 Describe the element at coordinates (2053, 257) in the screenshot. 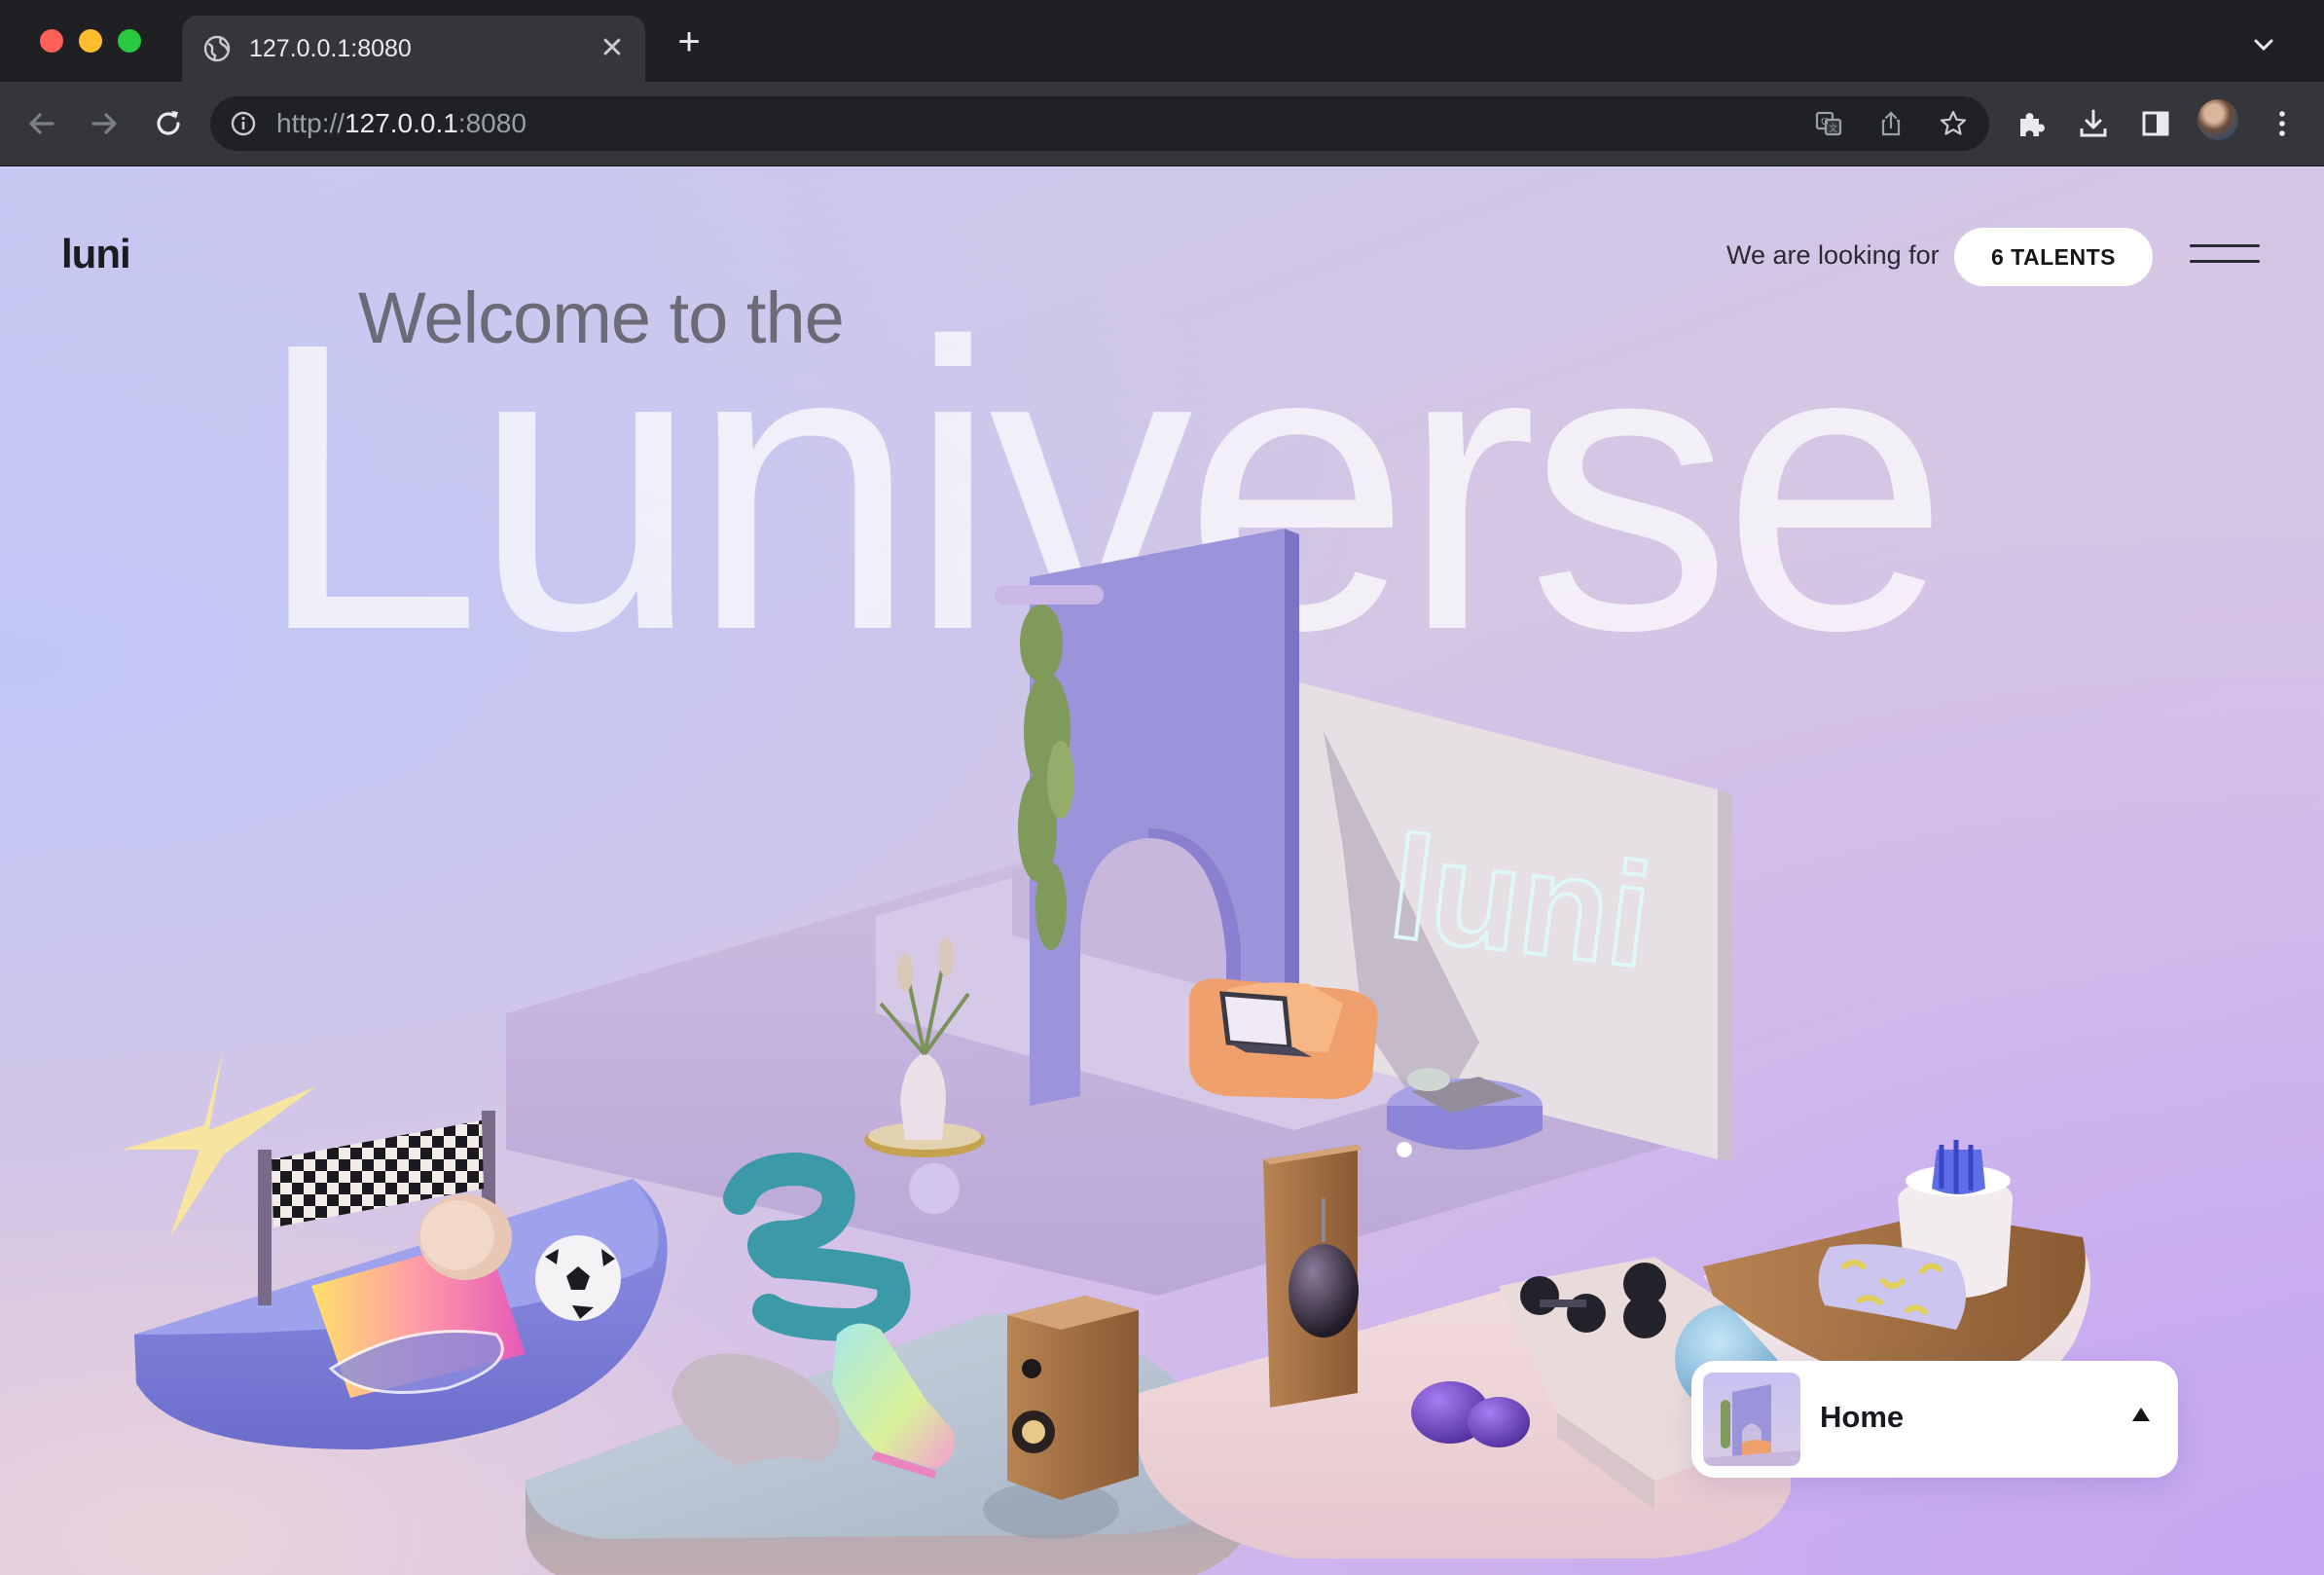

I see `talents-button: 6 TALENTS` at that location.